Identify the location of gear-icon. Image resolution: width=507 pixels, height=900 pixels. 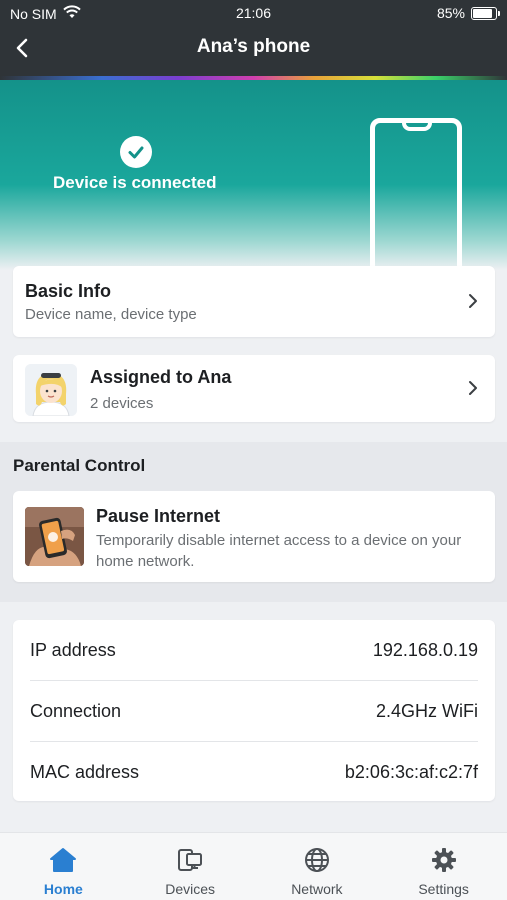
(444, 860).